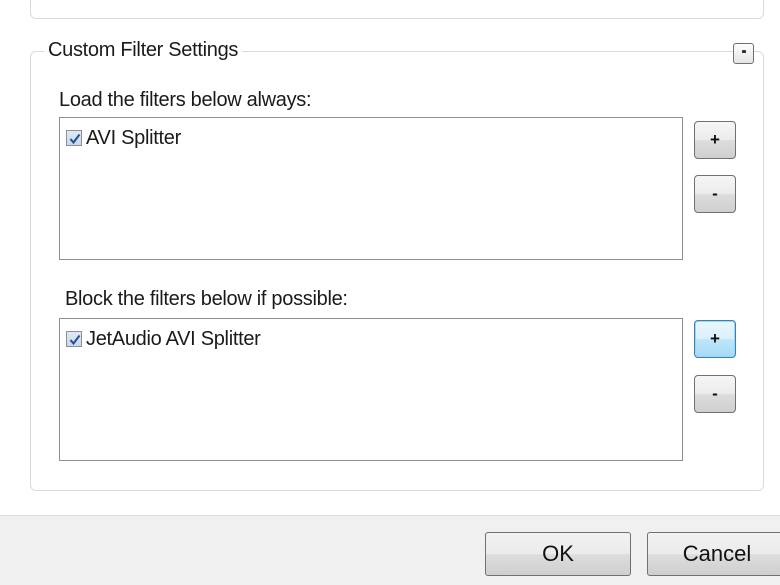 The height and width of the screenshot is (585, 780). What do you see at coordinates (713, 554) in the screenshot?
I see `cancel-button: Cancel` at bounding box center [713, 554].